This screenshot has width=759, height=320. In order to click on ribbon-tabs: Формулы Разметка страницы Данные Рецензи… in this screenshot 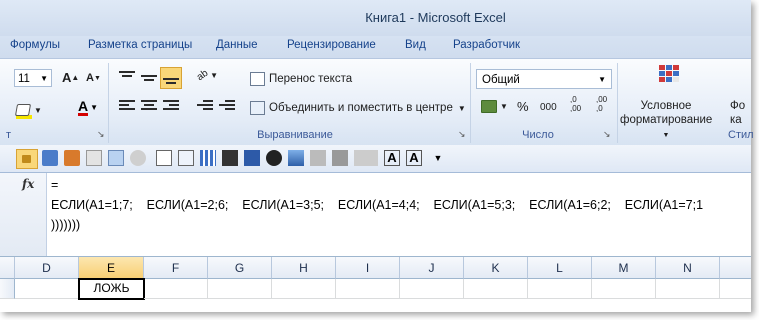, I will do `click(375, 47)`.